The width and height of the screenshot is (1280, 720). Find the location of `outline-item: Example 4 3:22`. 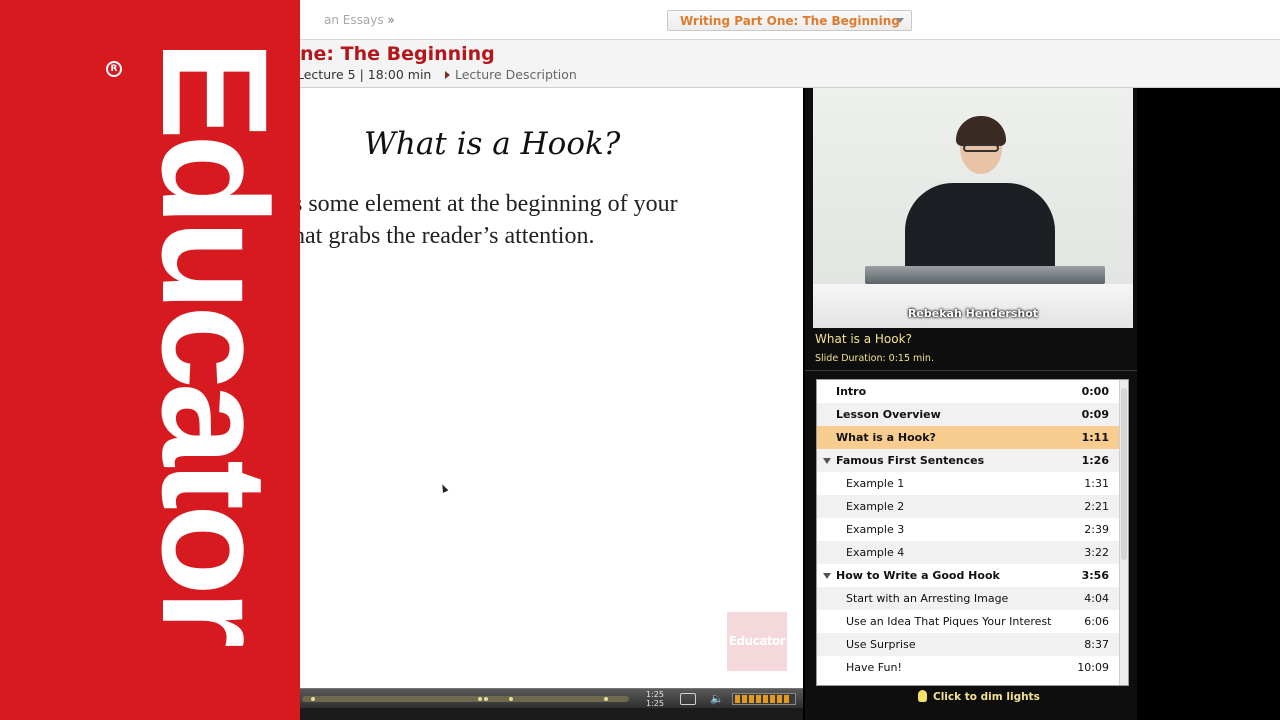

outline-item: Example 4 3:22 is located at coordinates (968, 552).